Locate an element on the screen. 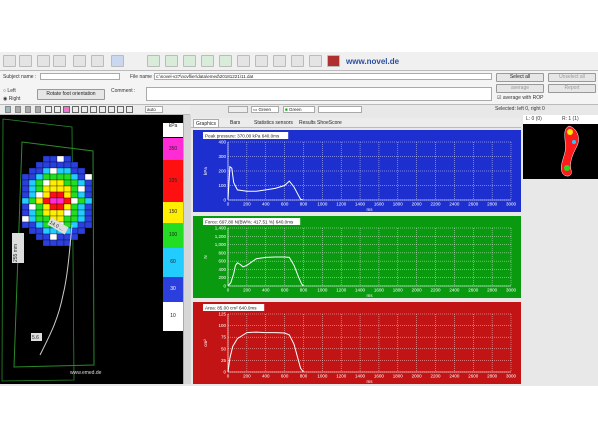 The image size is (598, 439). chart-1-ytick: 1,200 is located at coordinates (221, 236).